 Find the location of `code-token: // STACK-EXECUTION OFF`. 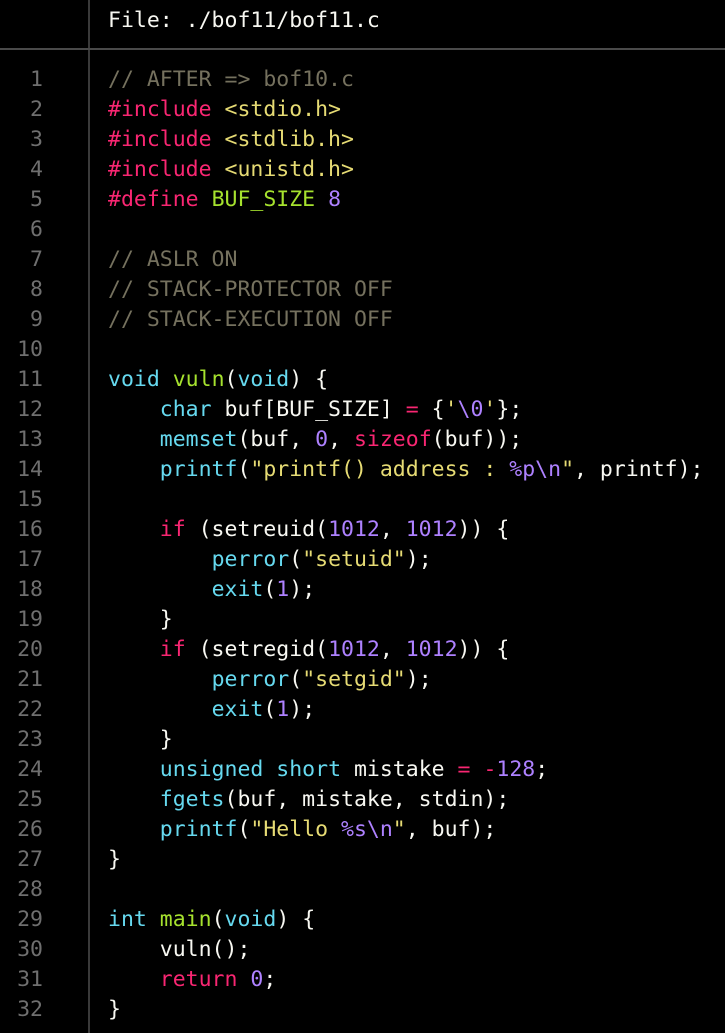

code-token: // STACK-EXECUTION OFF is located at coordinates (250, 319).